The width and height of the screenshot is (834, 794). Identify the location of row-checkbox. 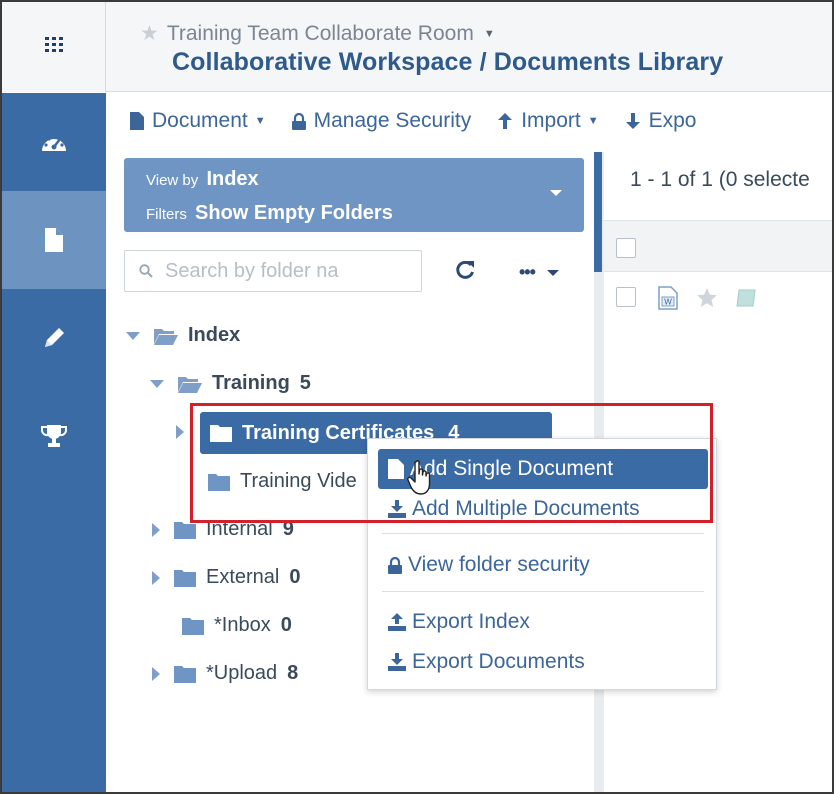
(626, 297).